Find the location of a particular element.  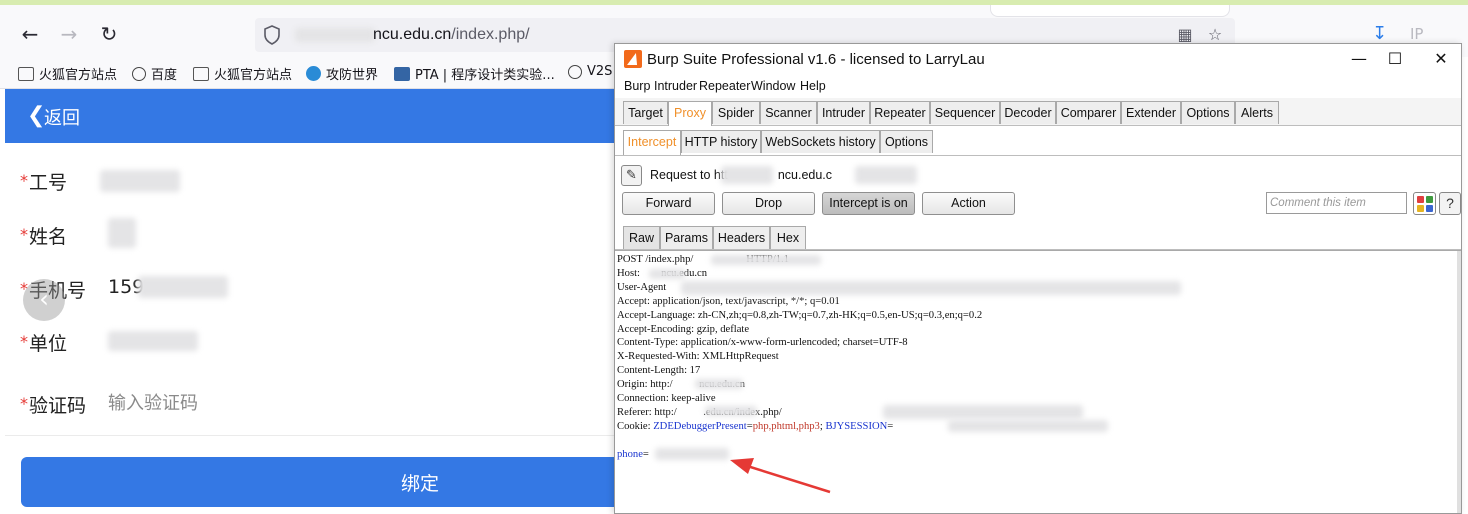

field-label-text: 工号 is located at coordinates (48, 183).